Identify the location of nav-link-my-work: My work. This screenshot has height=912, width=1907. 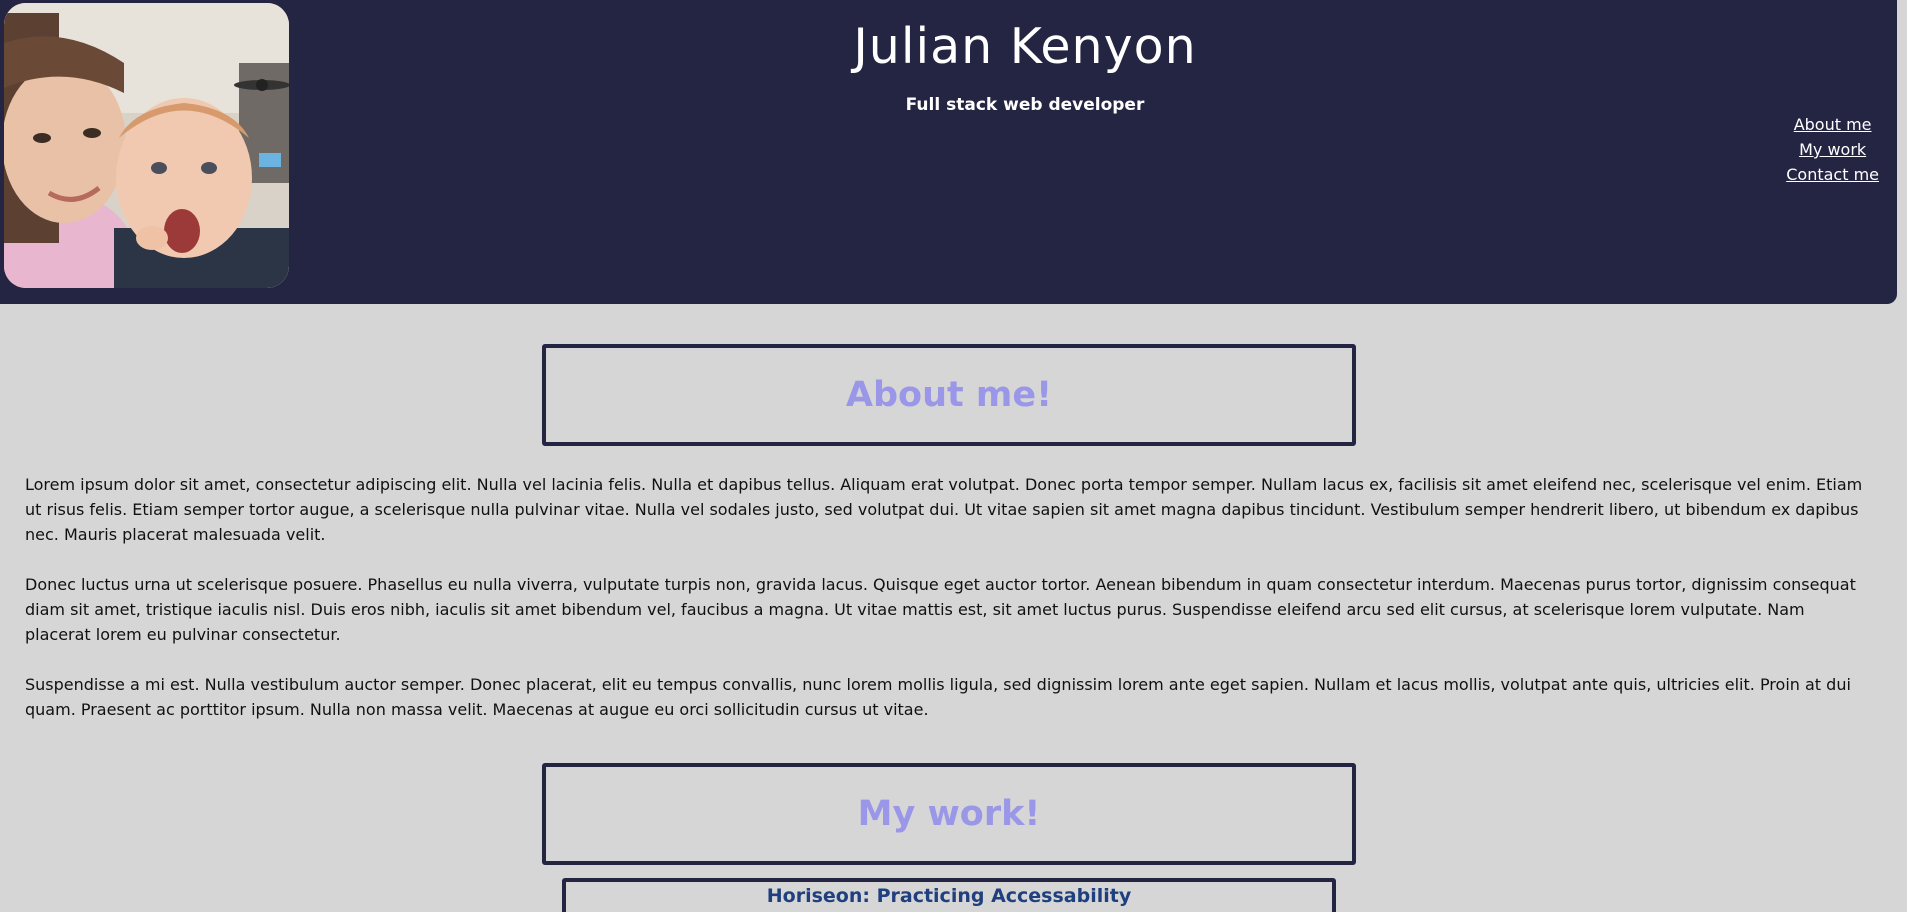
(1832, 149).